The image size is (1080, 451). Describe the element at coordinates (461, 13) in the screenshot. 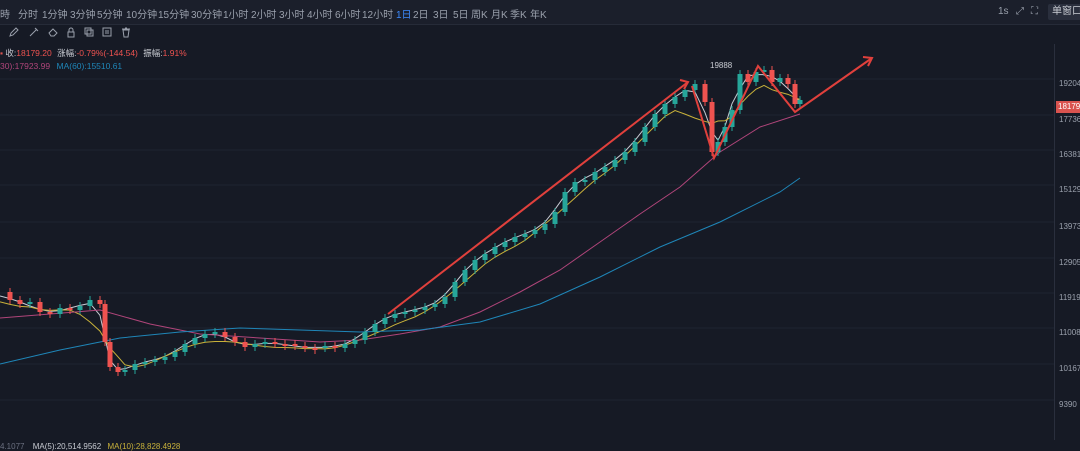

I see `timeframe-17: 5日` at that location.